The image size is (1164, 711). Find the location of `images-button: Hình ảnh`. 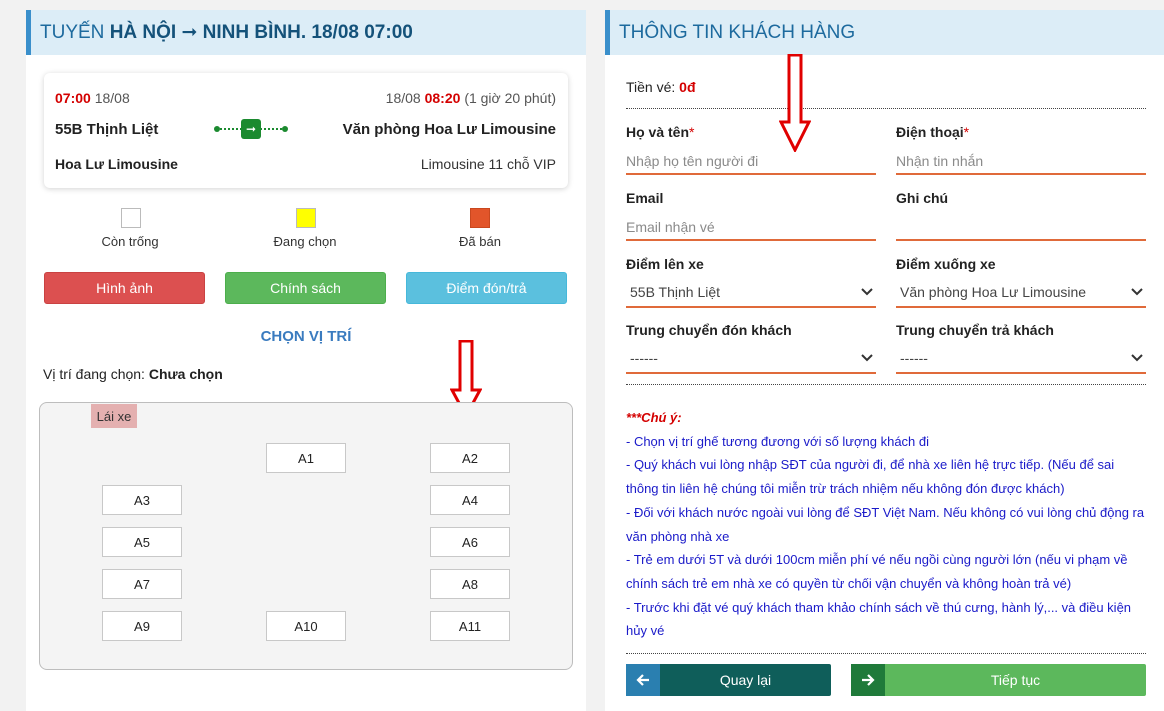

images-button: Hình ảnh is located at coordinates (124, 288).